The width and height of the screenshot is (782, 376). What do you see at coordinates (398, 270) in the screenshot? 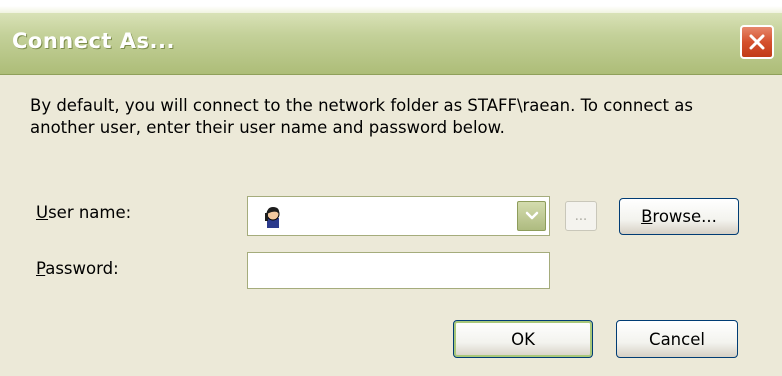
I see `password-input` at bounding box center [398, 270].